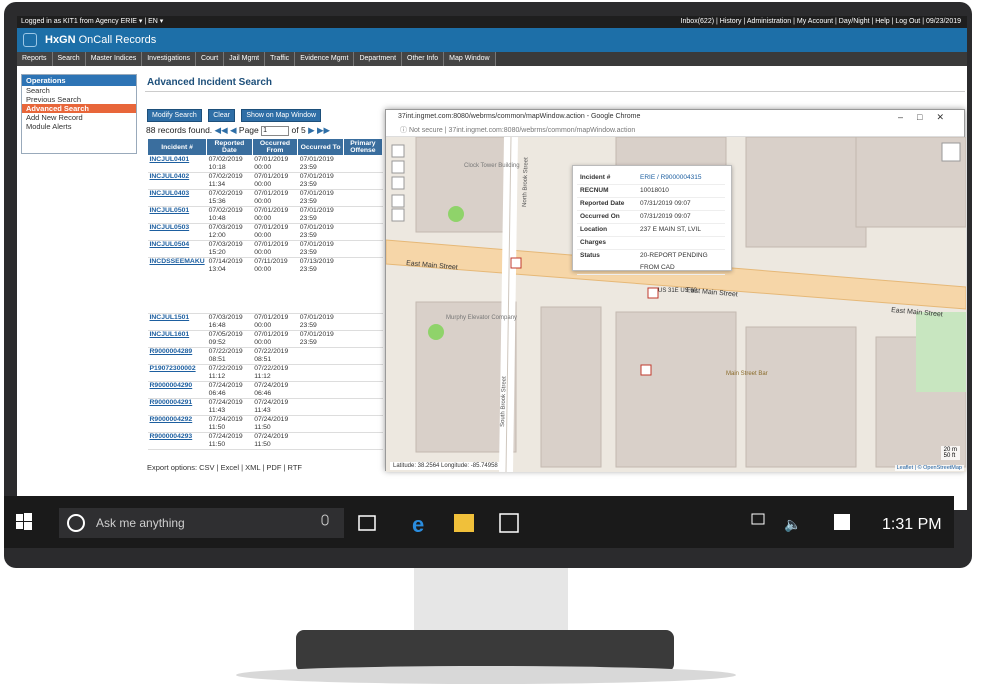 Image resolution: width=981 pixels, height=692 pixels. What do you see at coordinates (758, 519) in the screenshot?
I see `network-icon` at bounding box center [758, 519].